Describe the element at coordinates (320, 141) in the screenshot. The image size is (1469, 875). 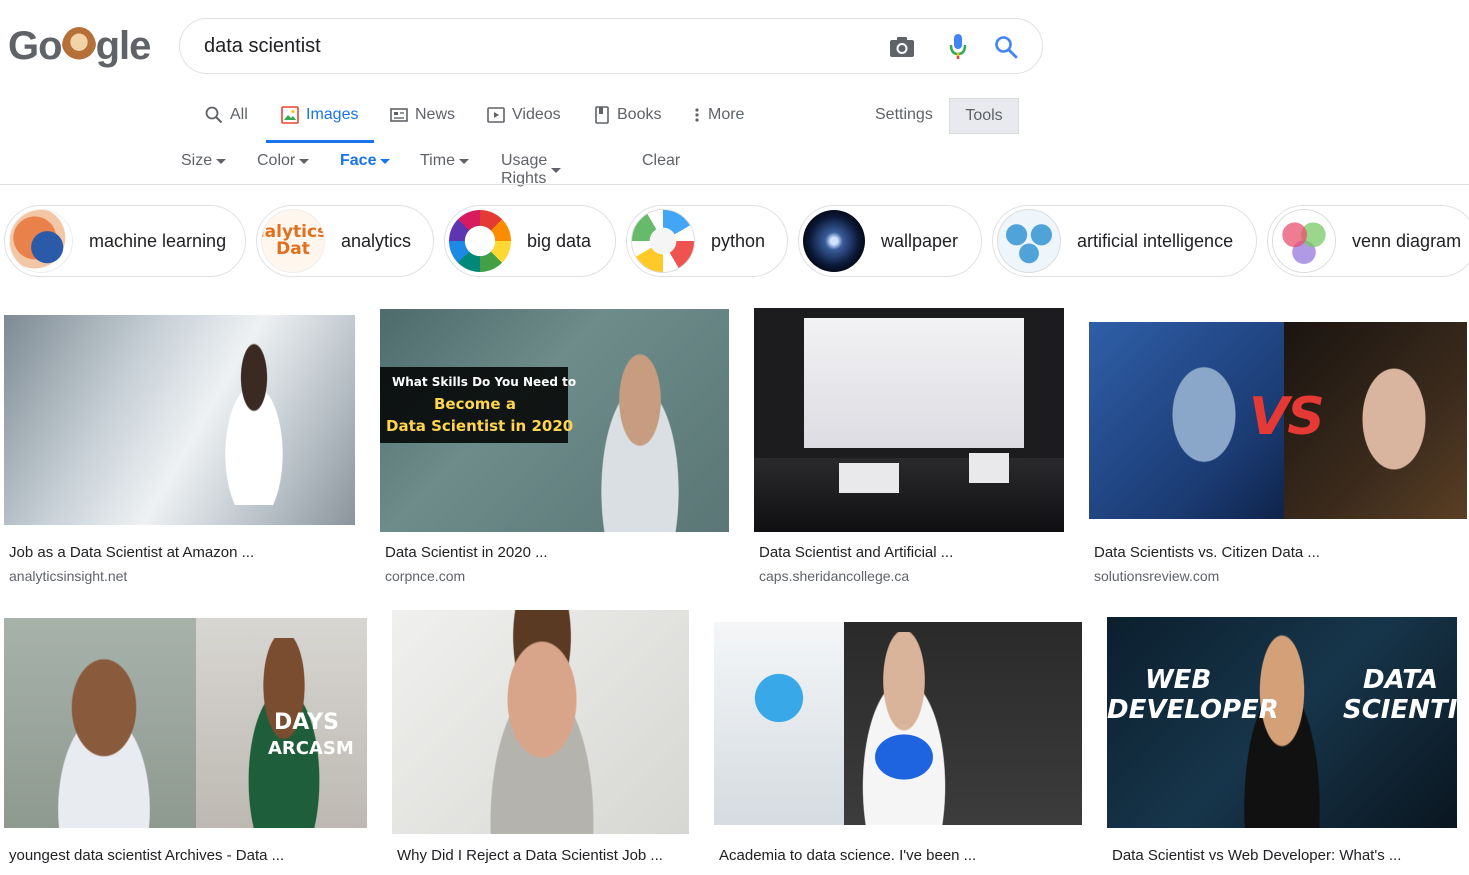
I see `active-tab-indicator` at that location.